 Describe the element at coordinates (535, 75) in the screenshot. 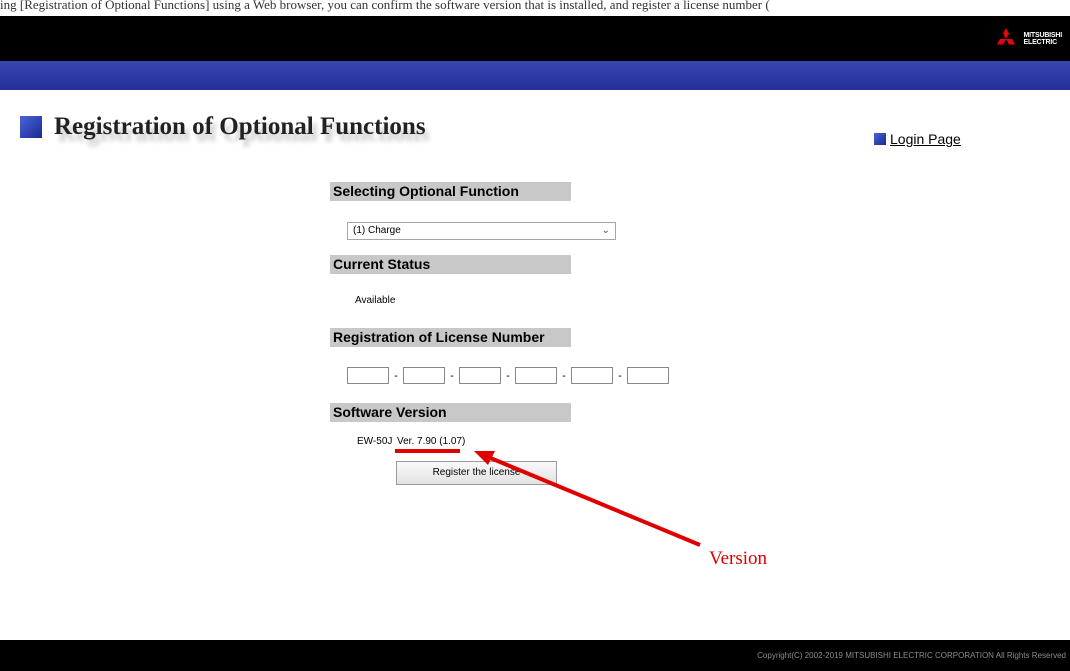

I see `header-band` at that location.